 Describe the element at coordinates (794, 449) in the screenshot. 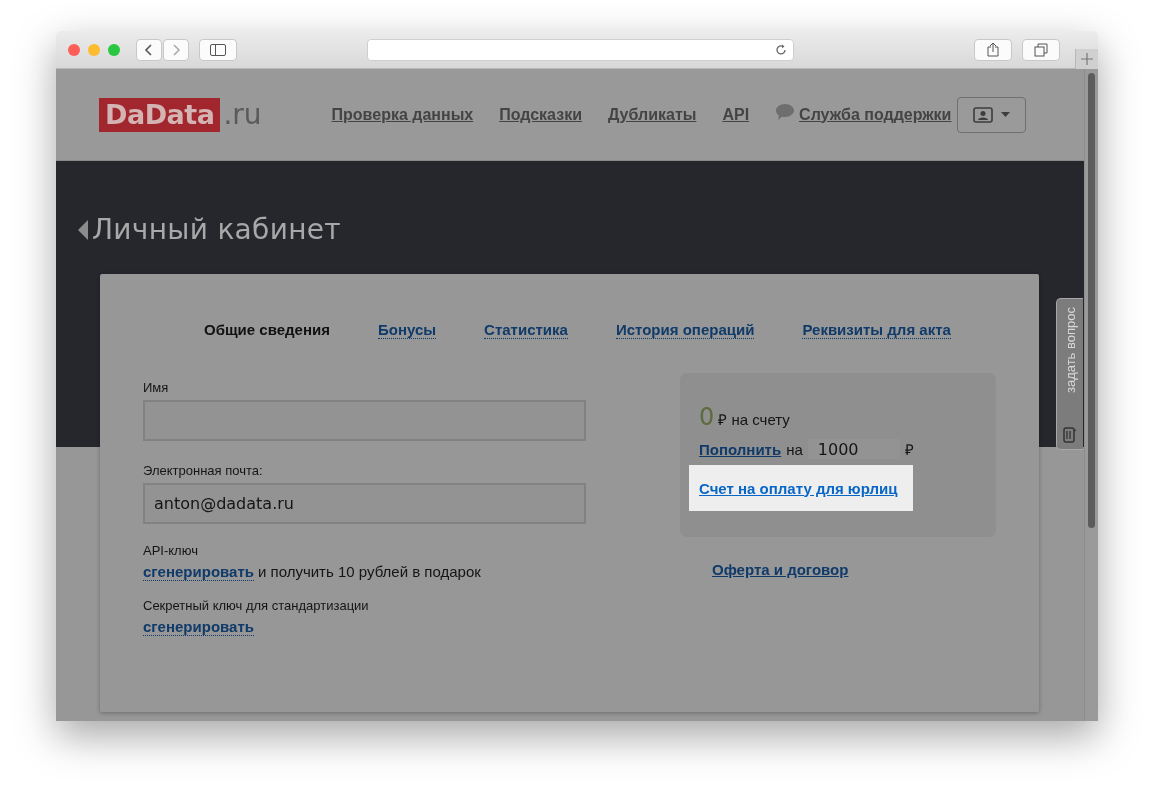

I see `top-up-label: на` at that location.